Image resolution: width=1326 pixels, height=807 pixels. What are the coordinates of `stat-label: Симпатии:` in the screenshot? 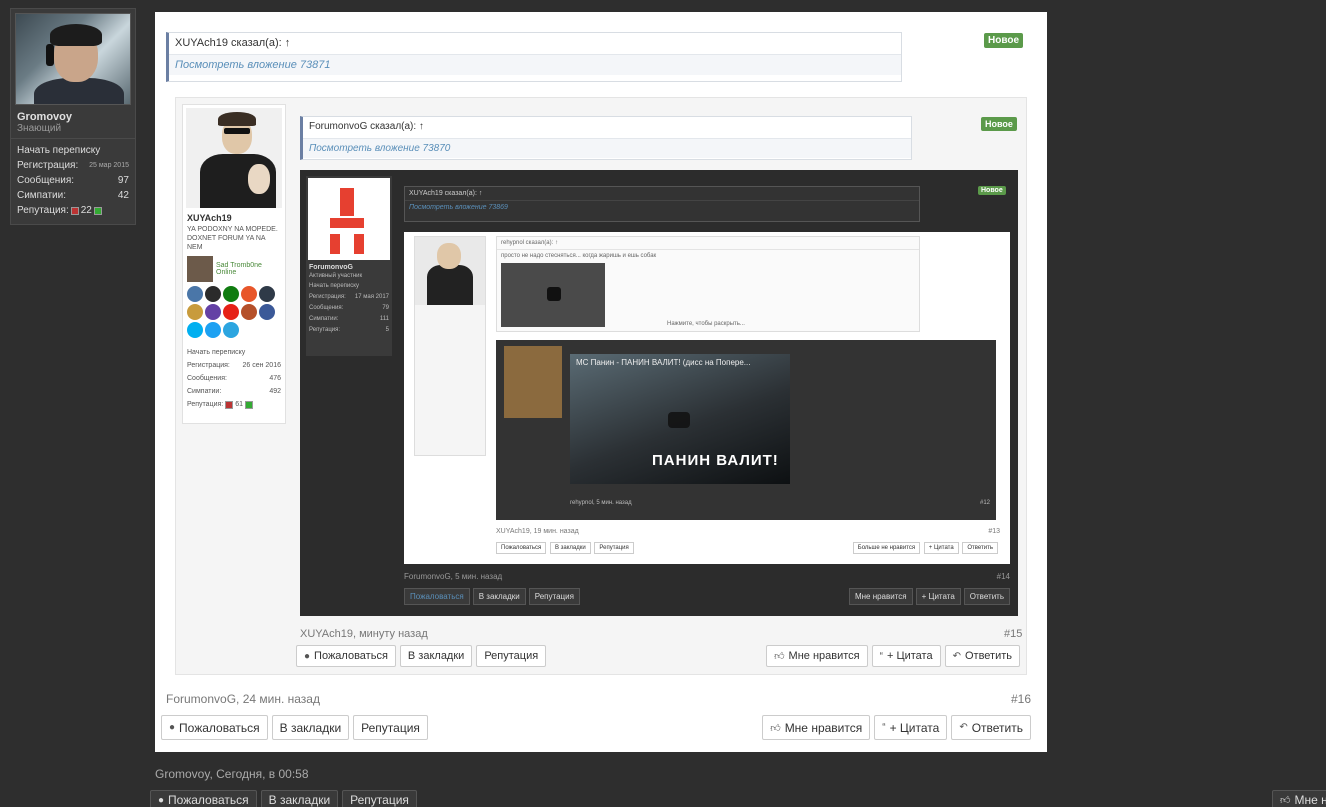 It's located at (204, 391).